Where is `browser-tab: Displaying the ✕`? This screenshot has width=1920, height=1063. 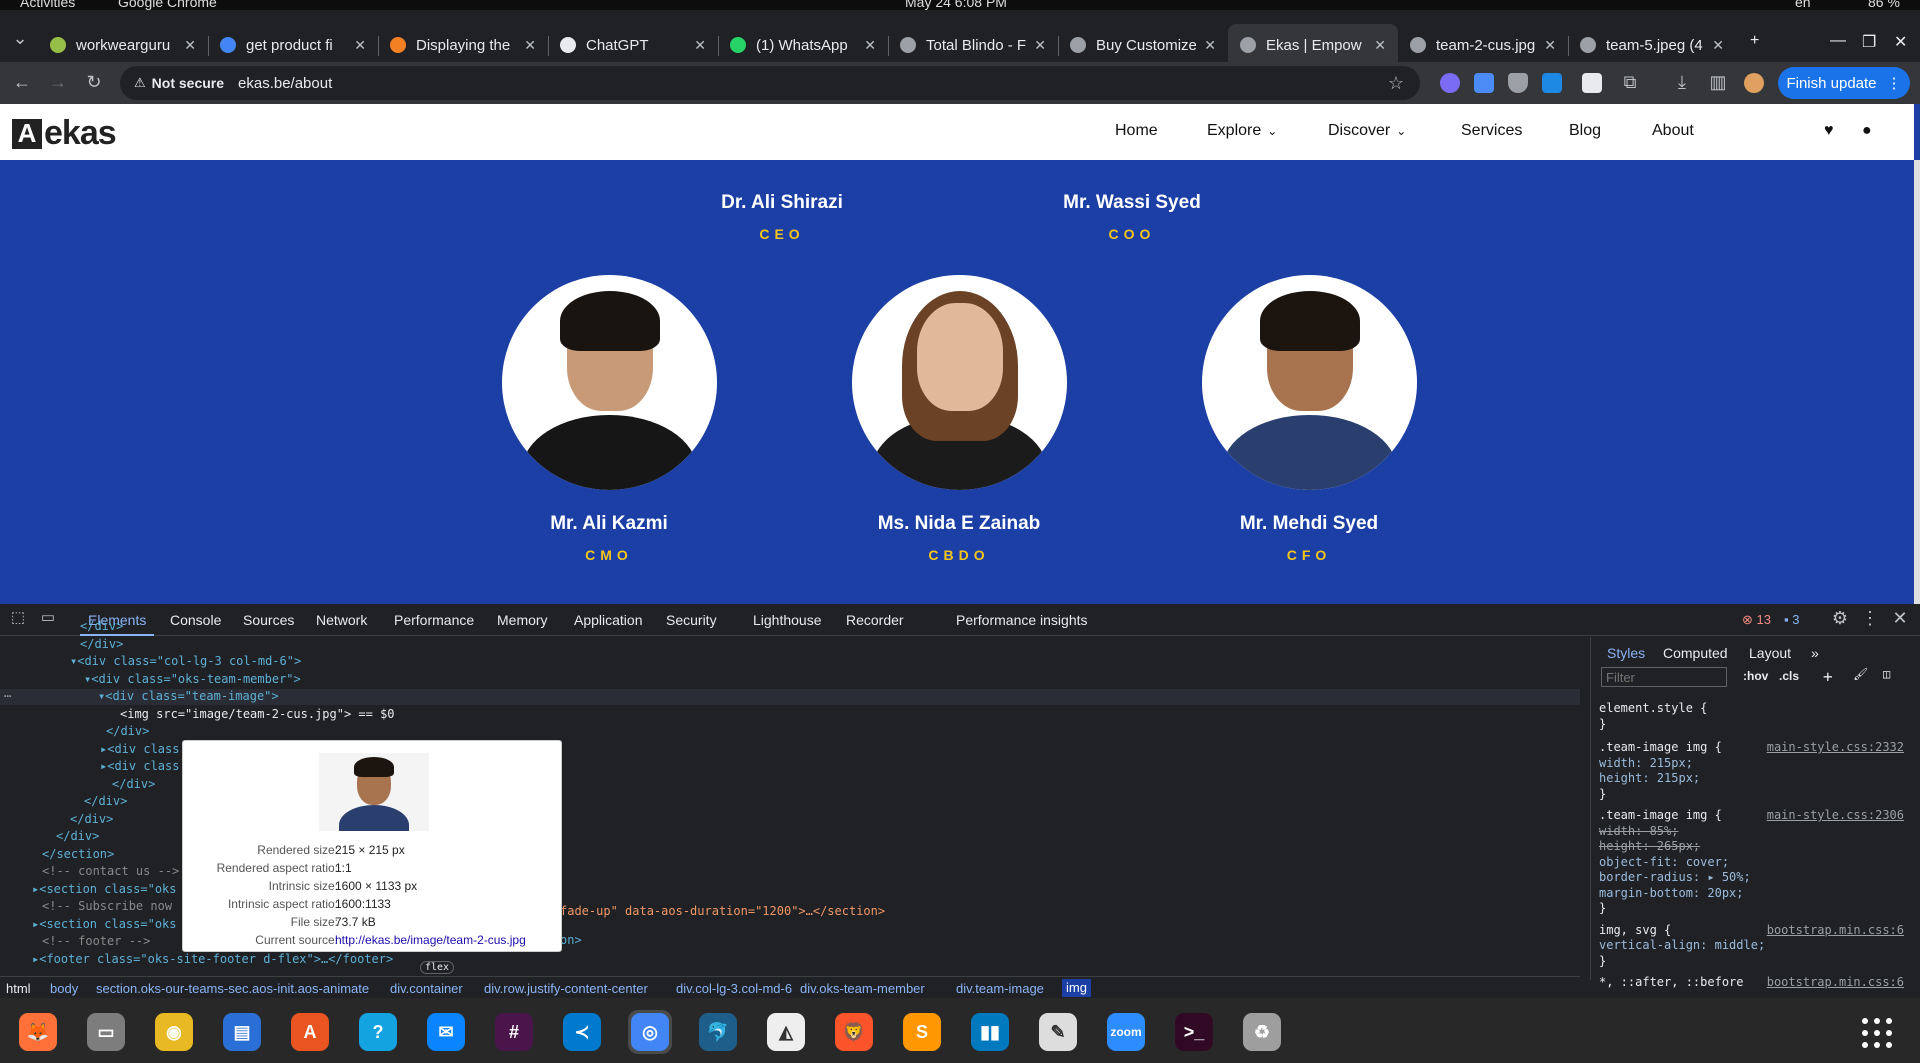
browser-tab: Displaying the ✕ is located at coordinates (463, 45).